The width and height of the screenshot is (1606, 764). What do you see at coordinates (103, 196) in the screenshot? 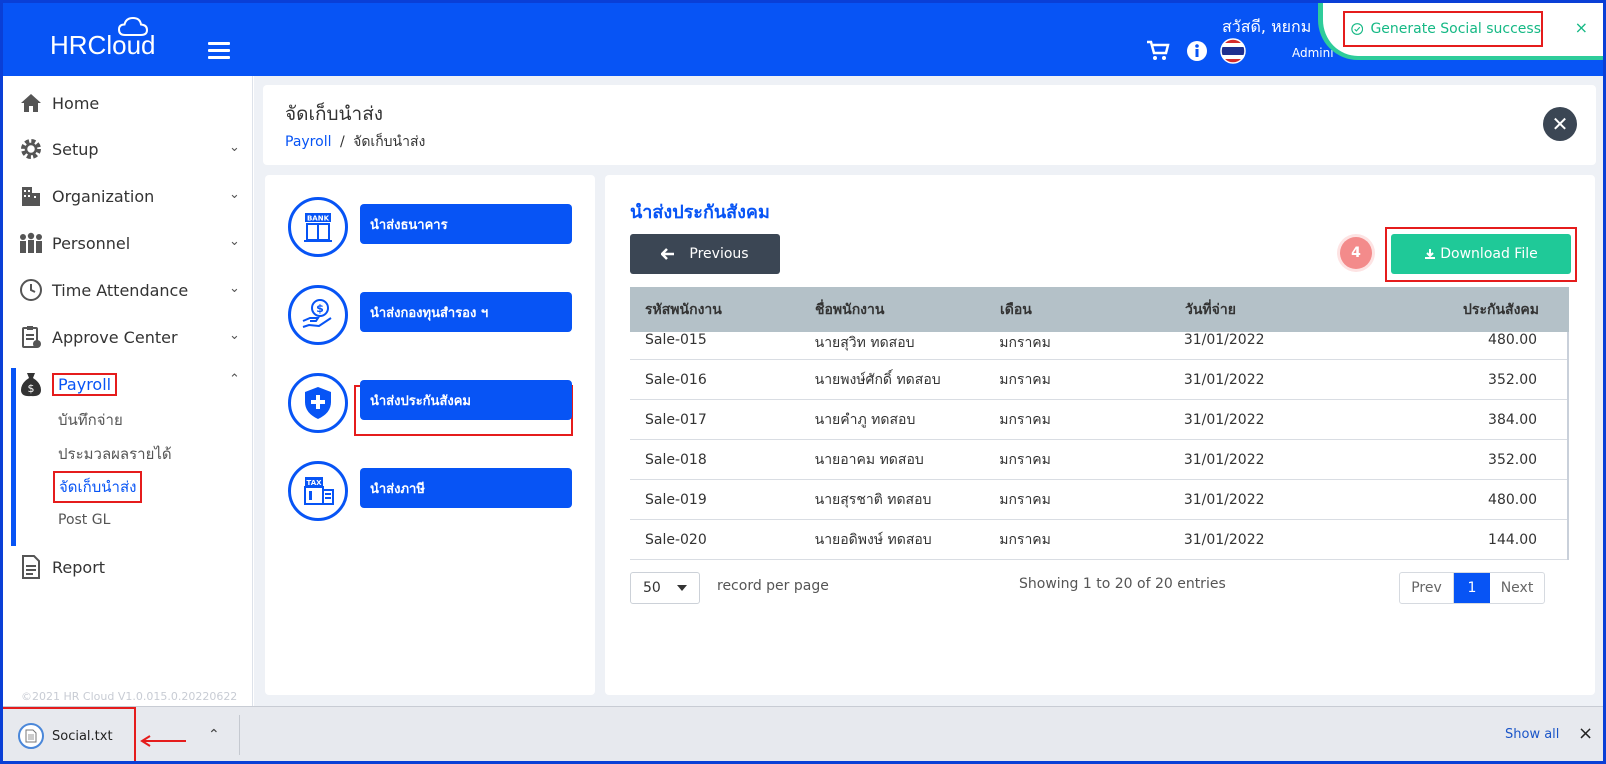
I see `sidebar-item-label: Organization` at bounding box center [103, 196].